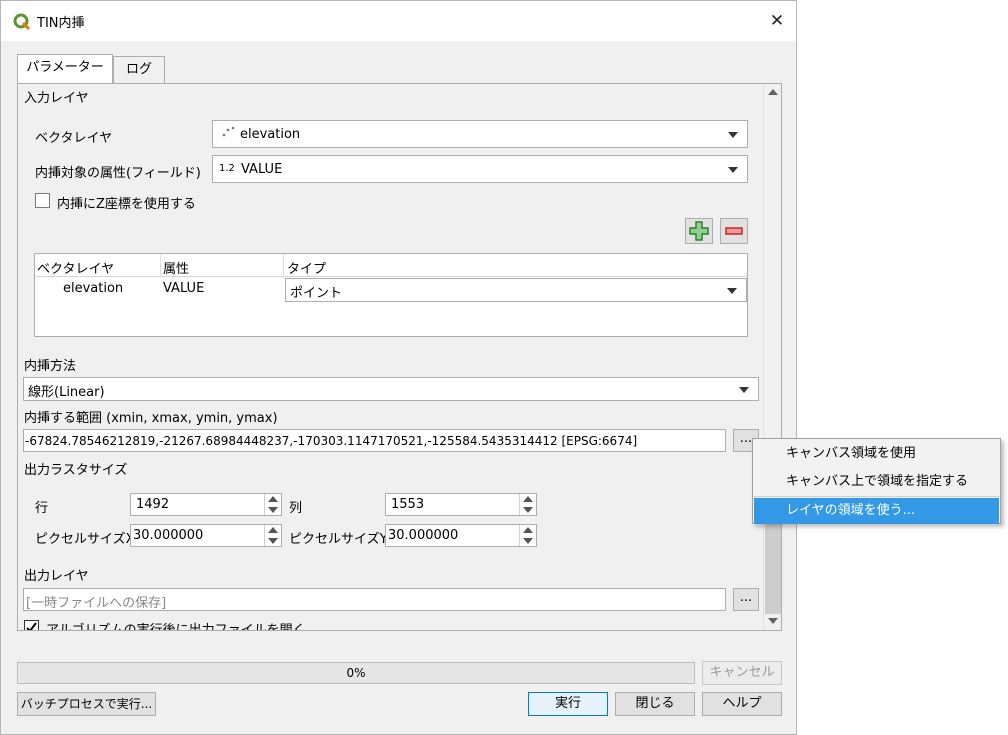 Image resolution: width=1008 pixels, height=735 pixels. I want to click on numeric-field-icon: 1.2, so click(227, 168).